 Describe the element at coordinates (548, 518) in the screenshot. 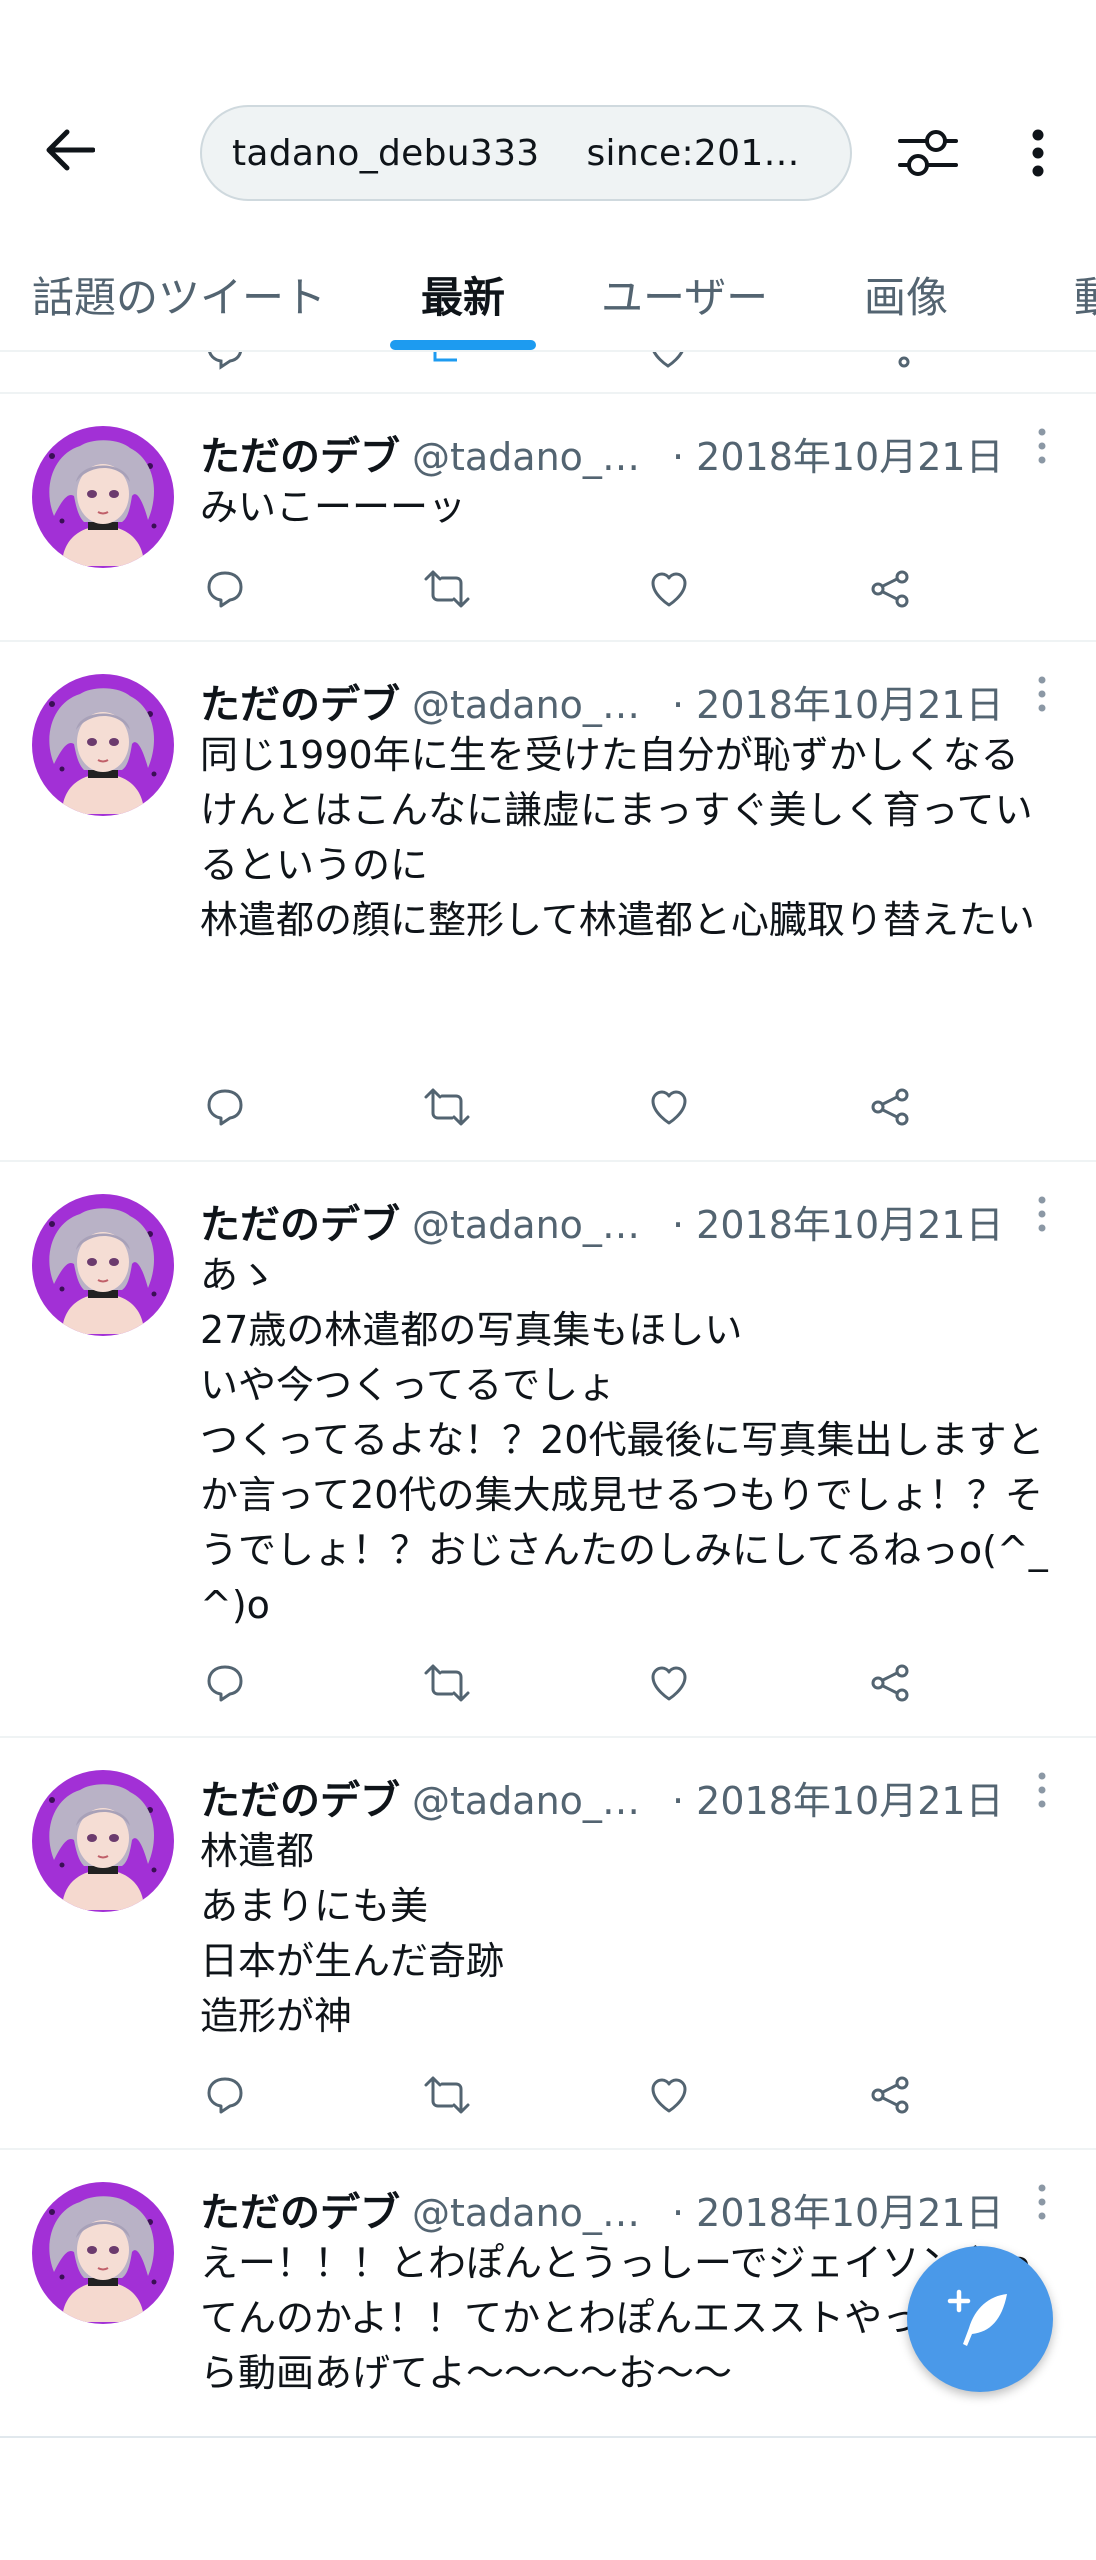

I see `tweet-item: ただのデブ @tadano_d... · 2018年10月21日 みいこーーーッ` at that location.